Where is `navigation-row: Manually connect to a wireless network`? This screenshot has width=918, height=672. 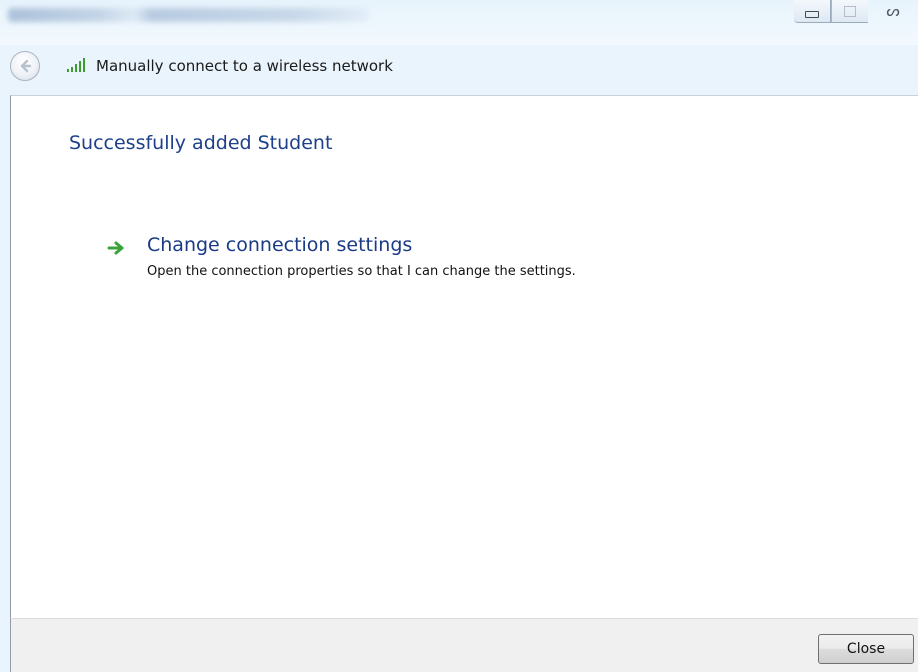
navigation-row: Manually connect to a wireless network is located at coordinates (459, 69).